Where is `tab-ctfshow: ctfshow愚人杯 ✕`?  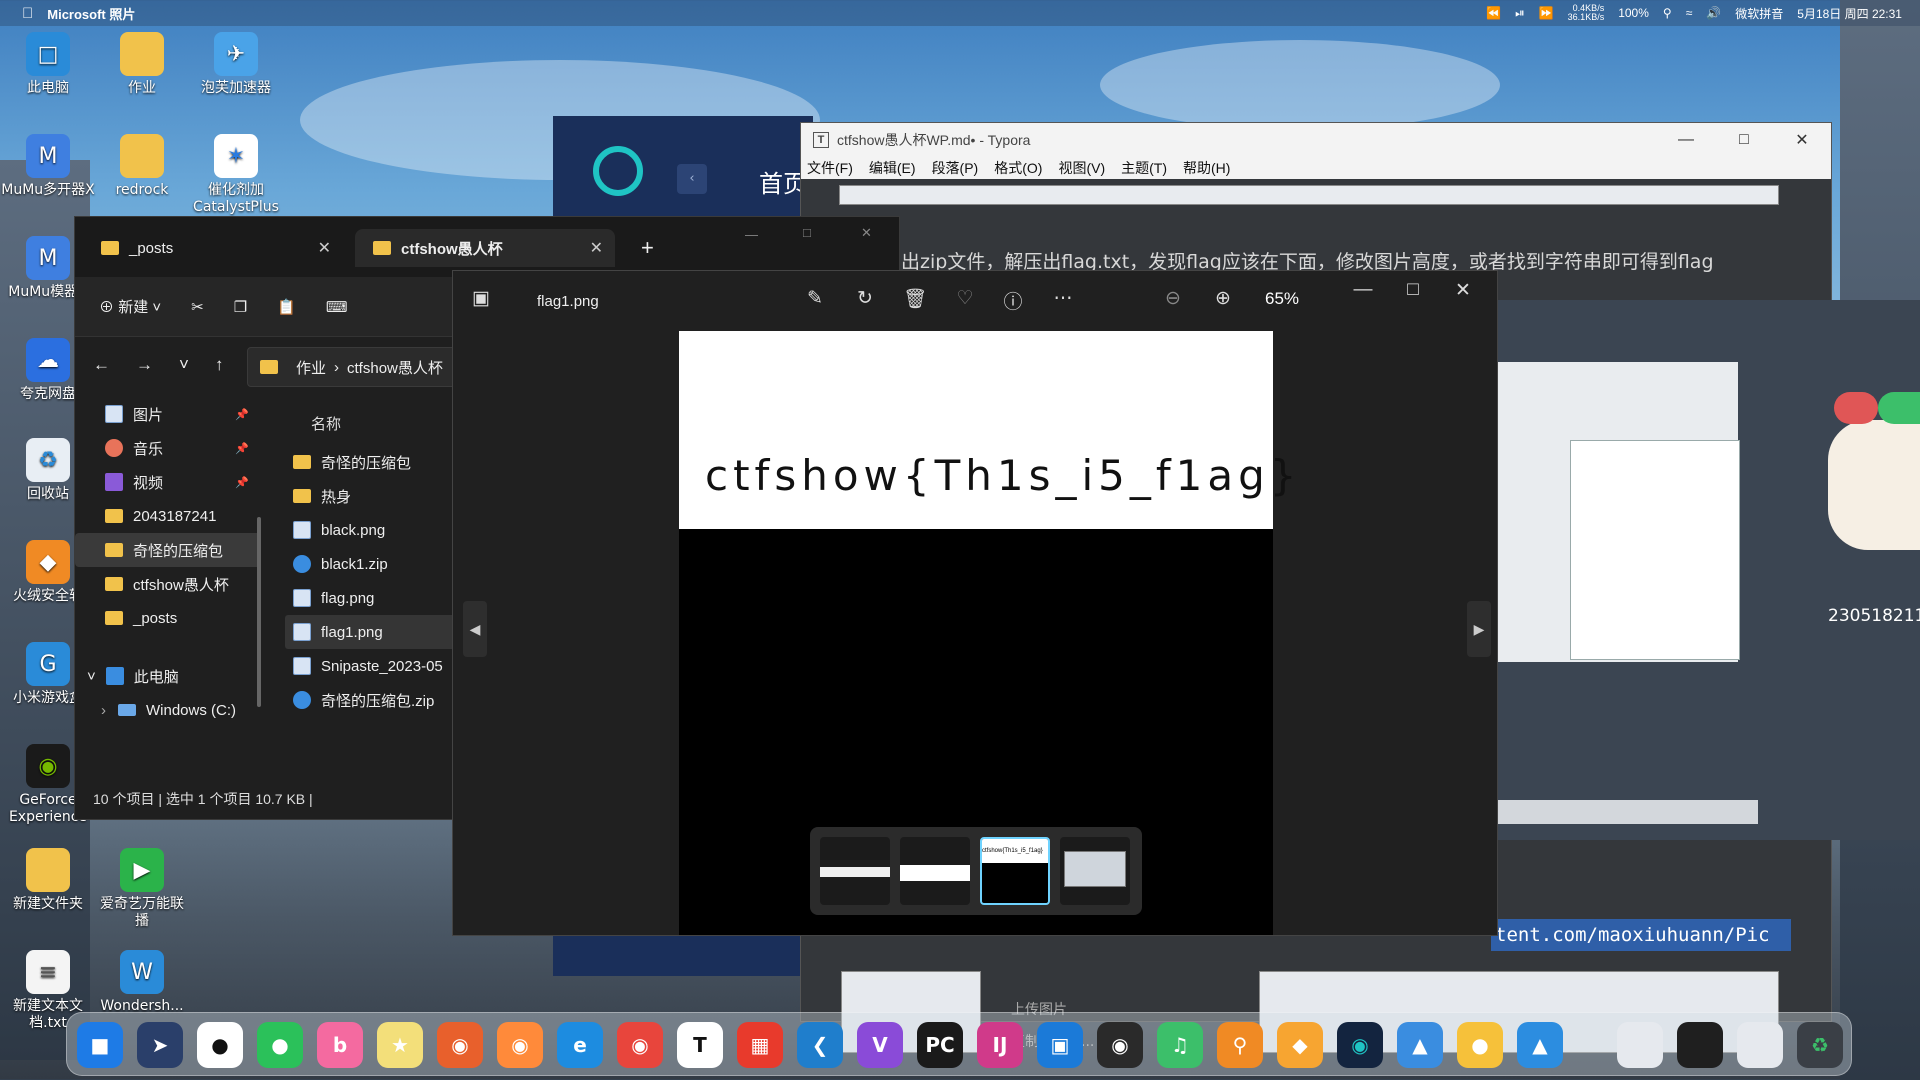
tab-ctfshow: ctfshow愚人杯 ✕ is located at coordinates (485, 248).